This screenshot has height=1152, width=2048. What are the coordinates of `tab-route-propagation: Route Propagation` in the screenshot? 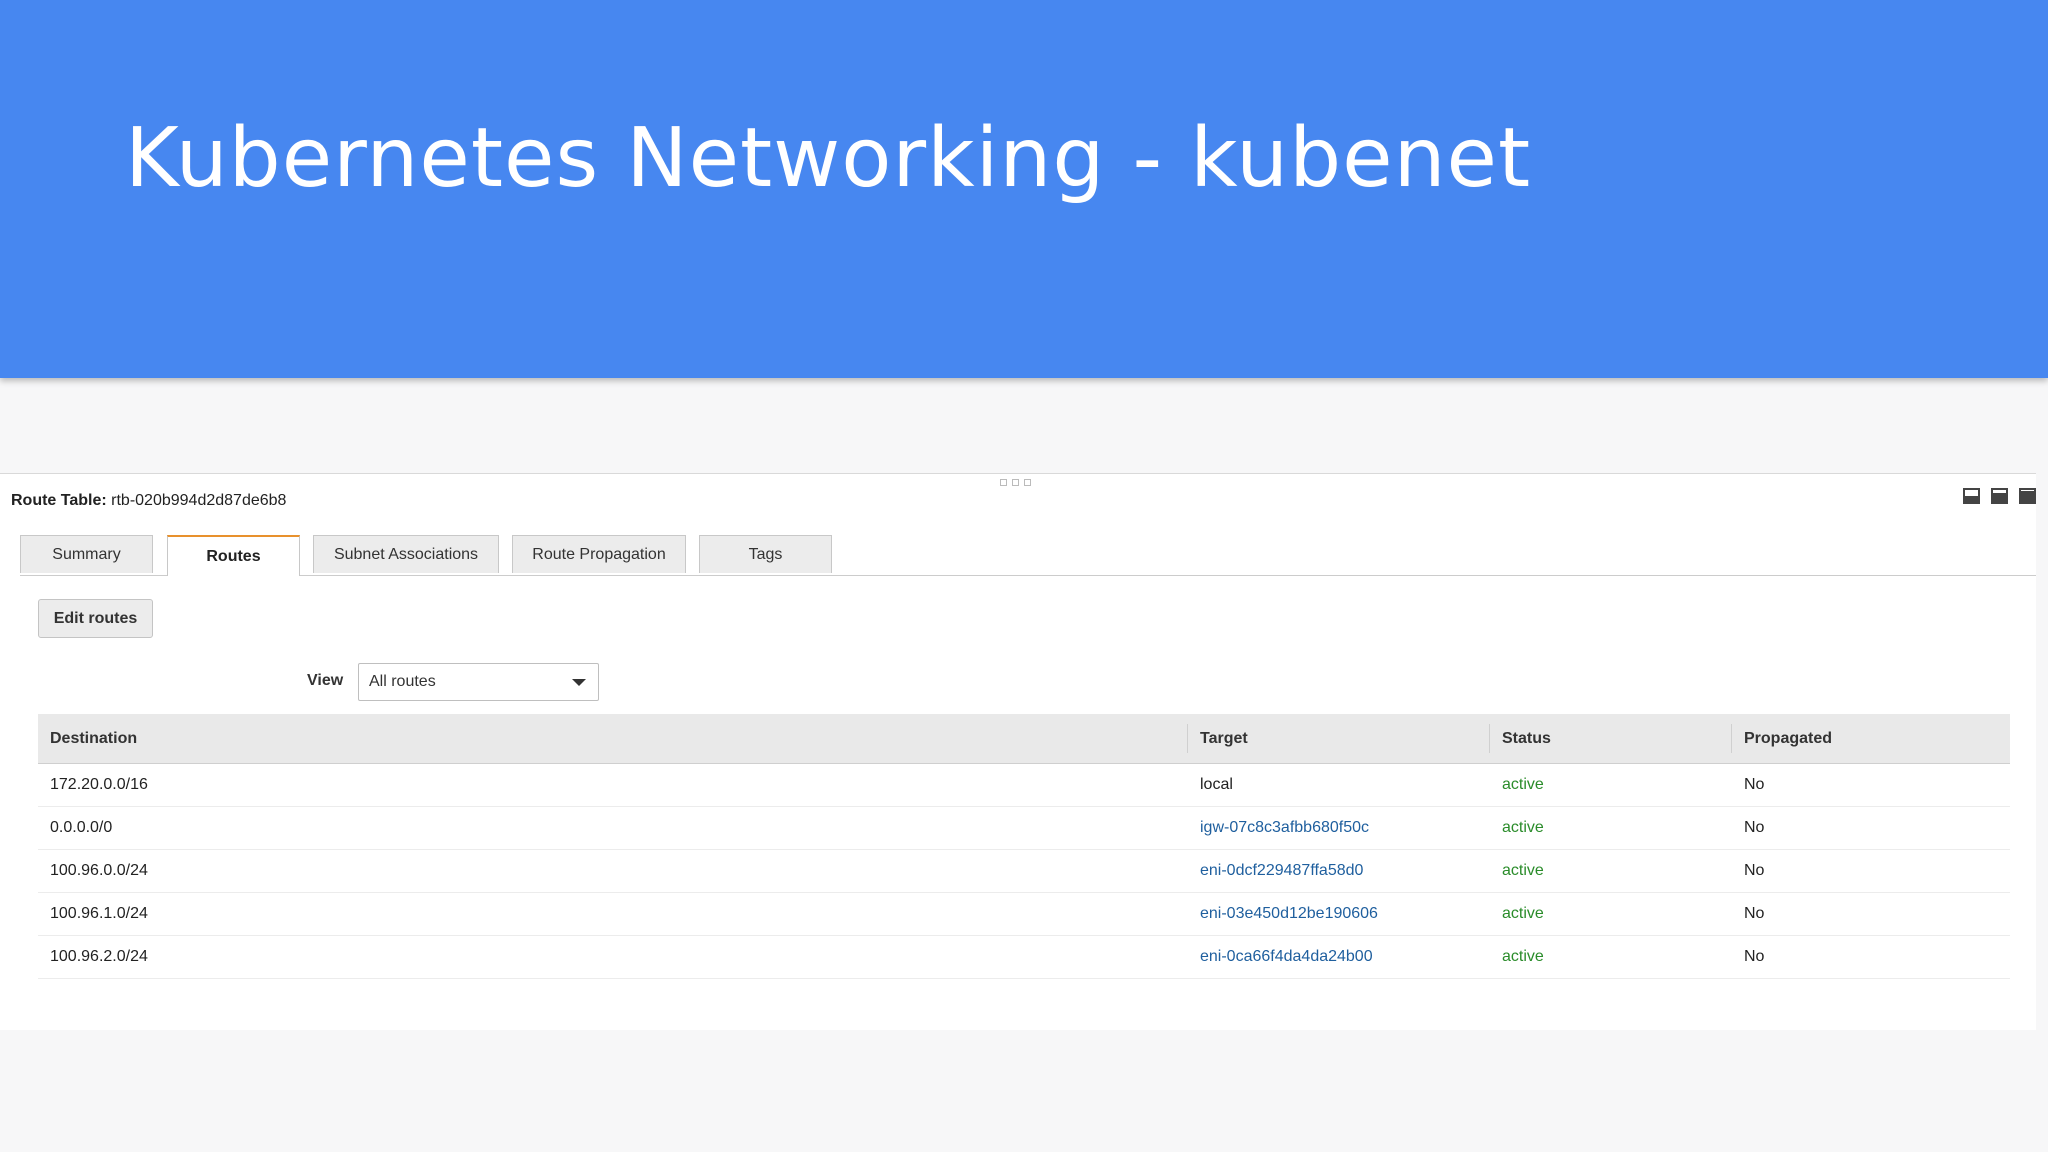 It's located at (599, 554).